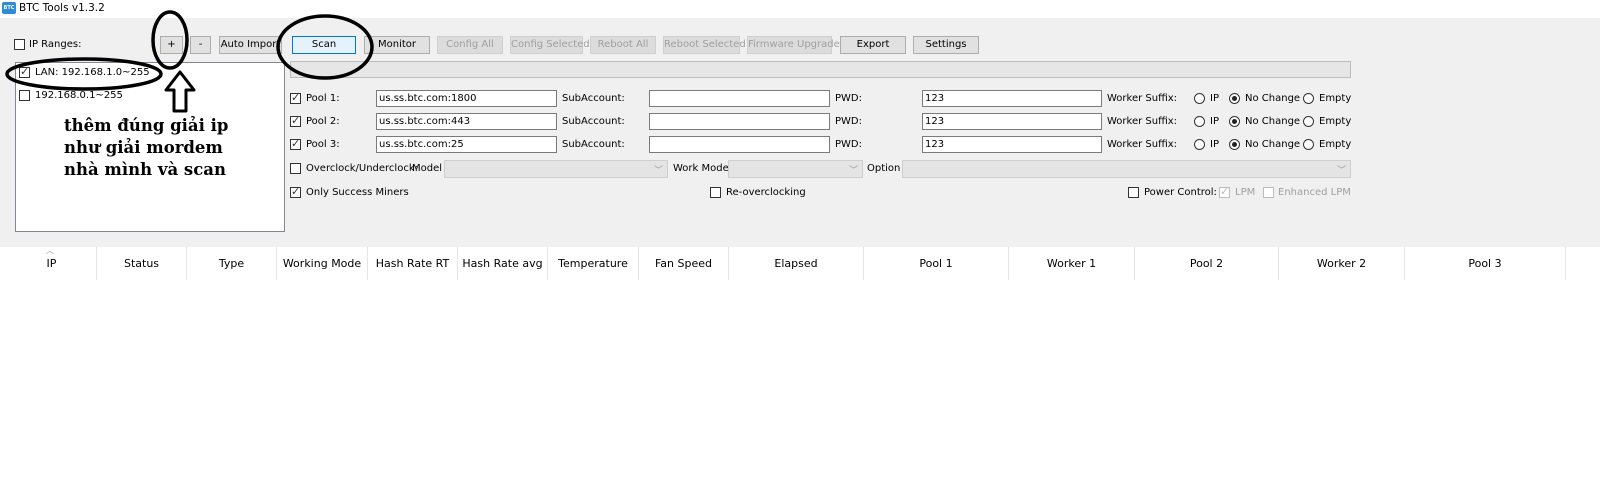 Image resolution: width=1600 pixels, height=481 pixels. Describe the element at coordinates (146, 125) in the screenshot. I see `annotation-line-1: thêm đúng giải ip` at that location.